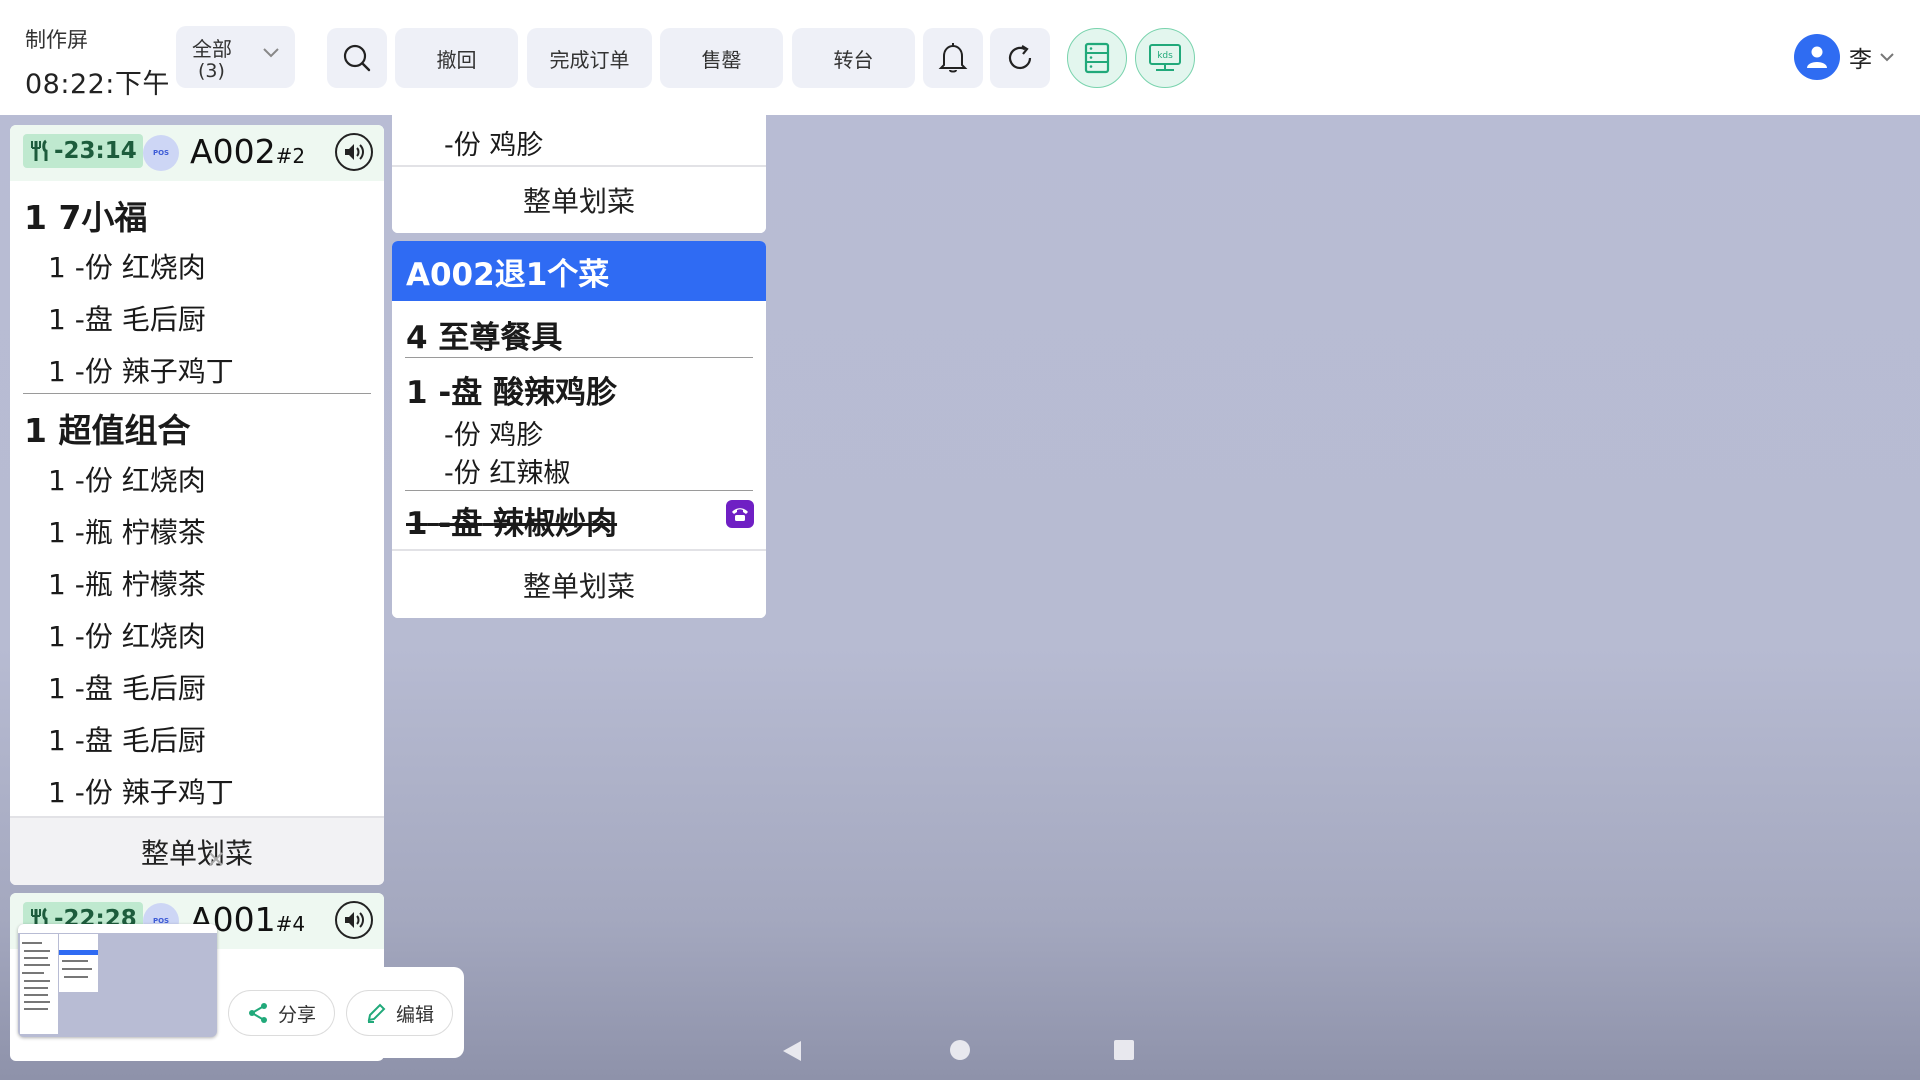  Describe the element at coordinates (1845, 57) in the screenshot. I see `user-menu: 李` at that location.